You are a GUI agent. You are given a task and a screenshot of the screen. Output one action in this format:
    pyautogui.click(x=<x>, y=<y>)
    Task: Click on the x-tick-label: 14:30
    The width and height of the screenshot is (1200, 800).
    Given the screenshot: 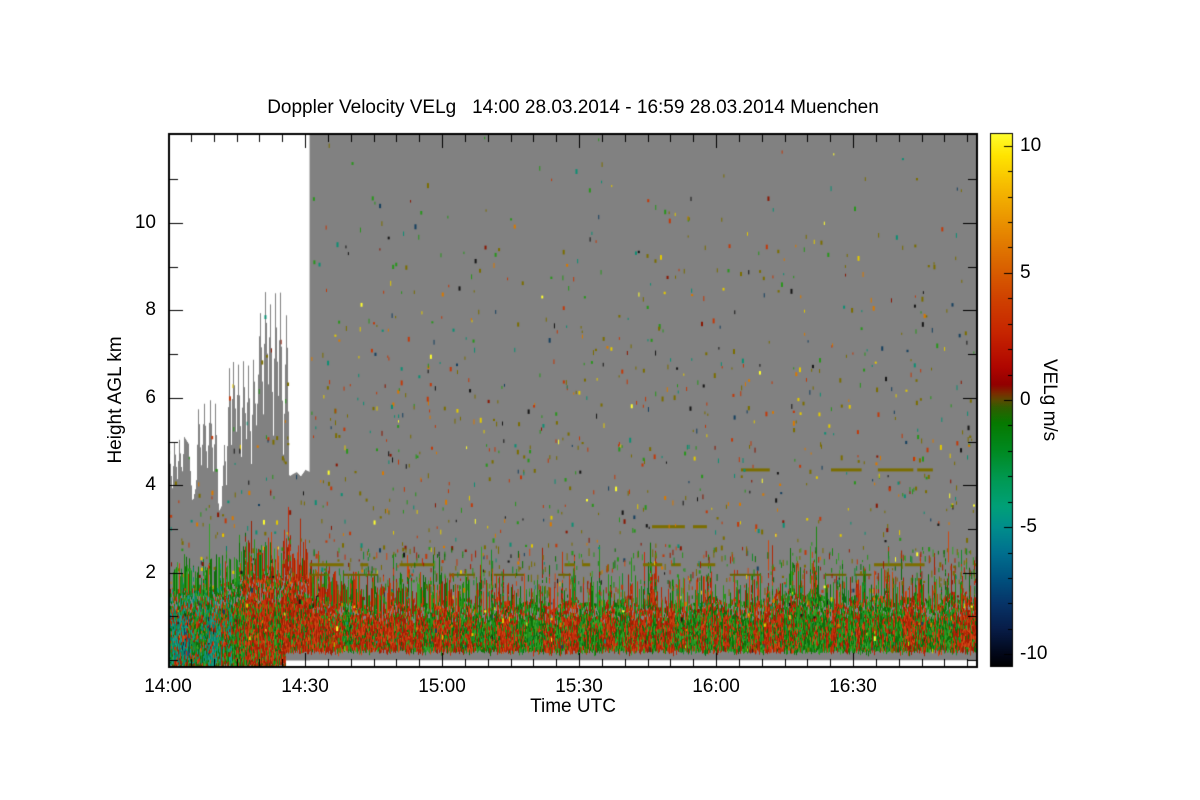 What is the action you would take?
    pyautogui.click(x=305, y=686)
    